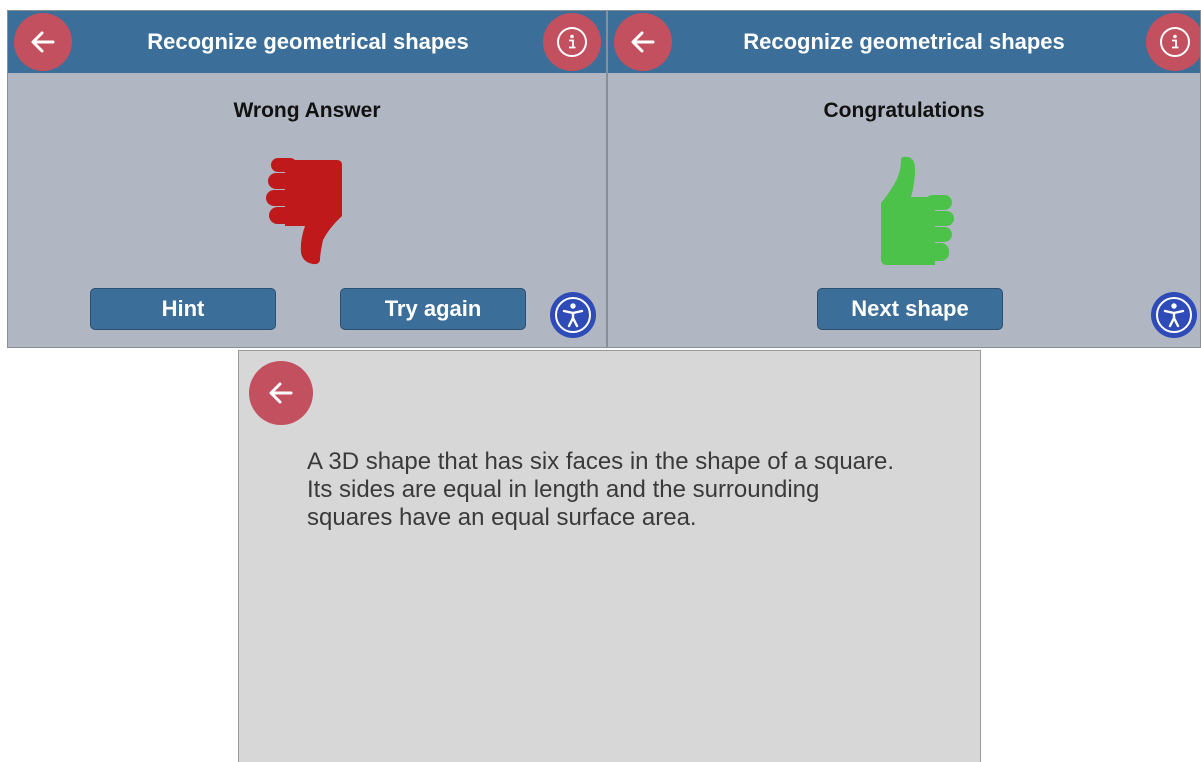 The image size is (1201, 762). Describe the element at coordinates (917, 210) in the screenshot. I see `thumbs-up-icon` at that location.